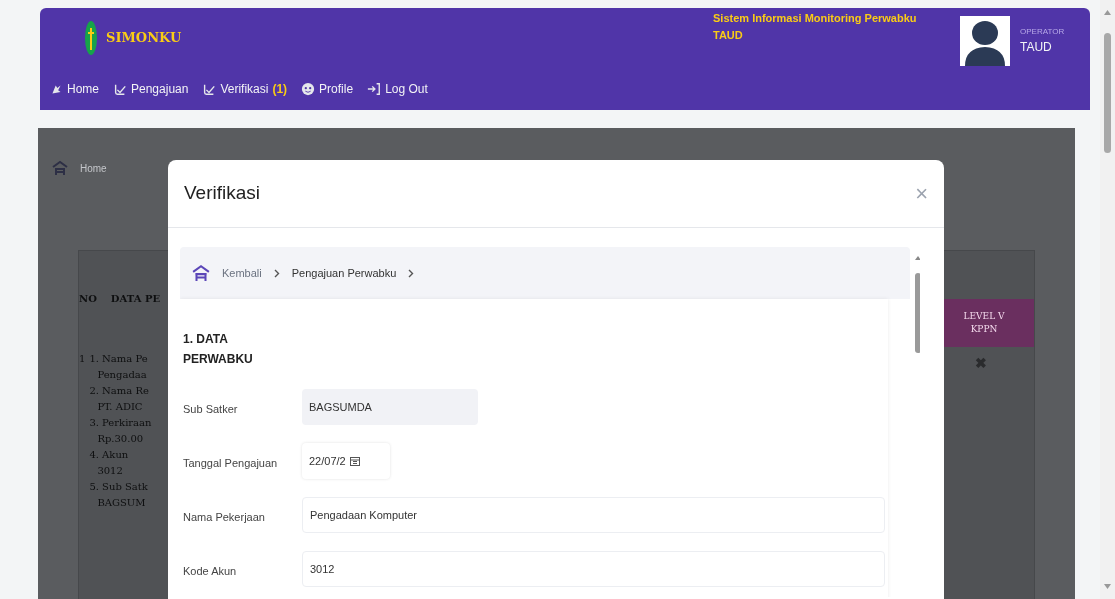  I want to click on nav-link: Verifikasi (1), so click(245, 89).